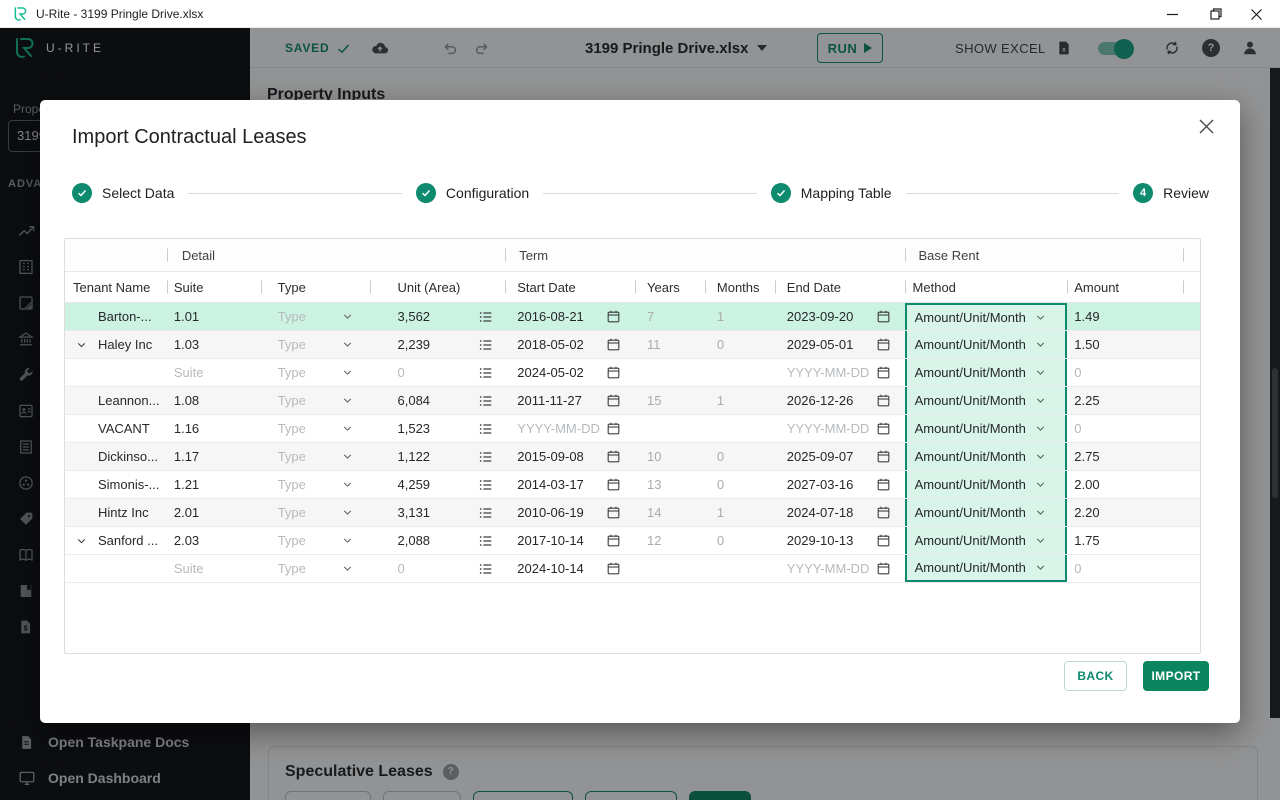 This screenshot has height=800, width=1280. Describe the element at coordinates (438, 456) in the screenshot. I see `unit-area-input: 1,122` at that location.